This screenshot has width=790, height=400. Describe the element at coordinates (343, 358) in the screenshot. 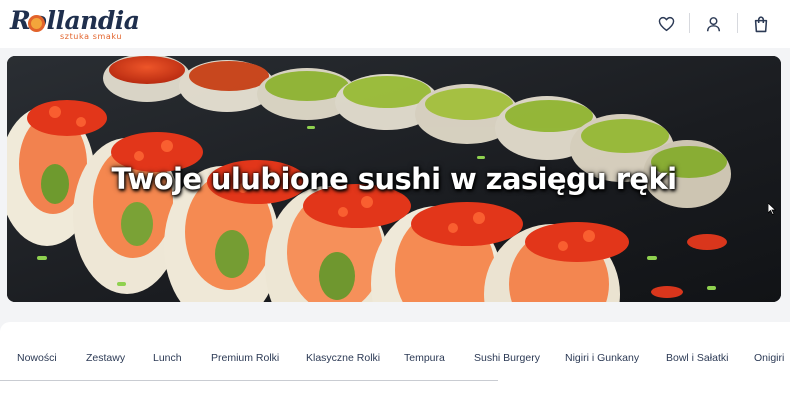

I see `category-klasyczne-rolki: Klasyczne Rolki` at that location.